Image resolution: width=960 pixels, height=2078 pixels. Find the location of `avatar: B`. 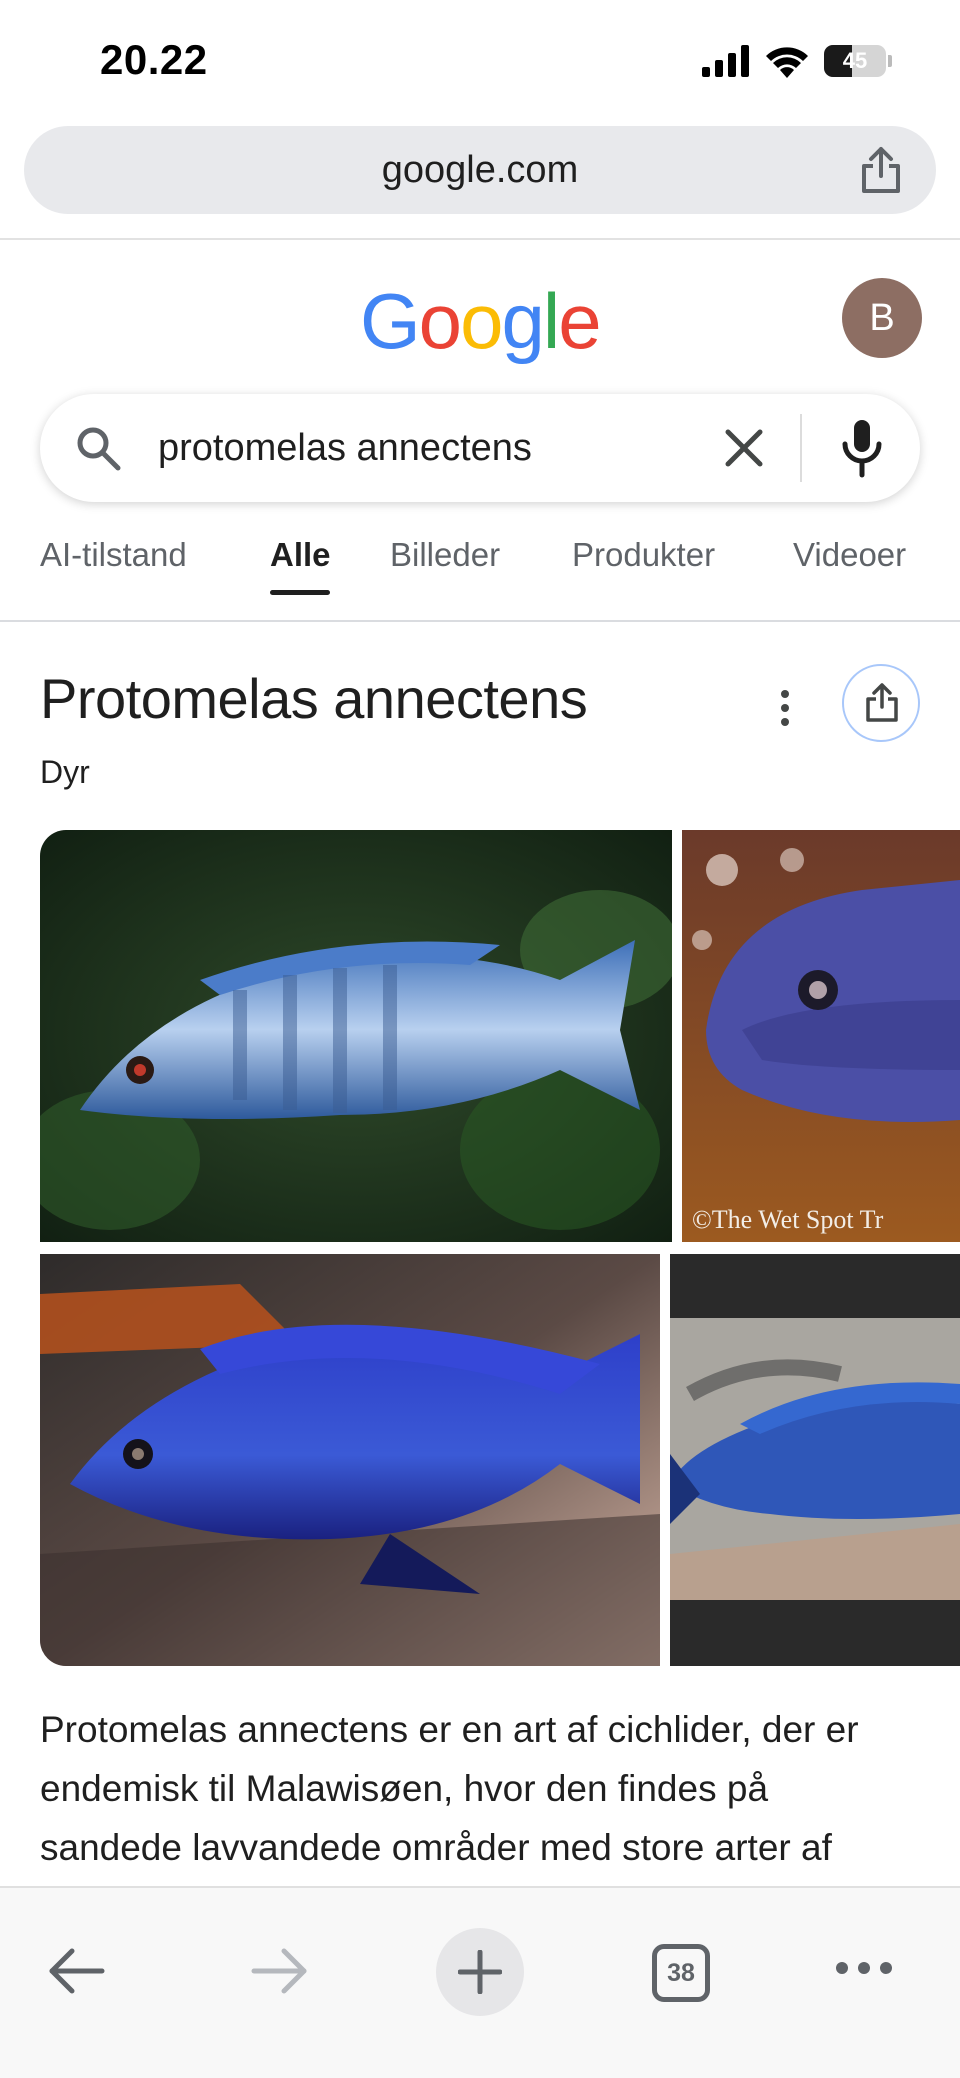

avatar: B is located at coordinates (882, 318).